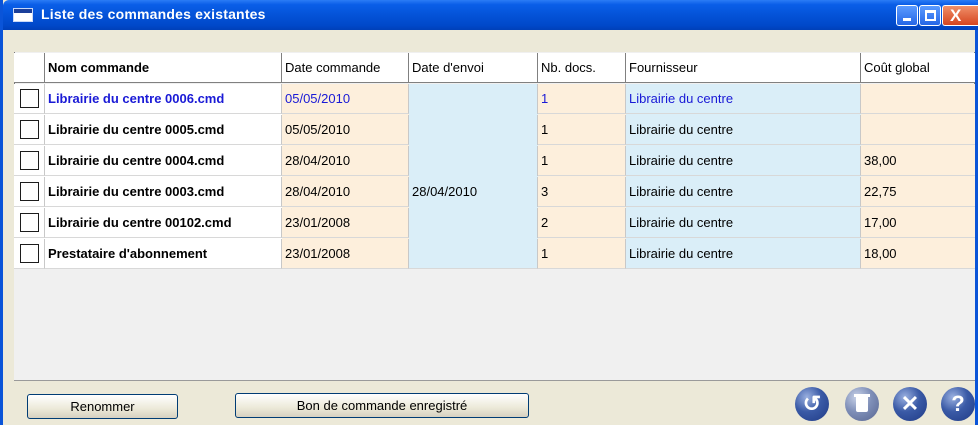  I want to click on cancel-button: ✕, so click(910, 404).